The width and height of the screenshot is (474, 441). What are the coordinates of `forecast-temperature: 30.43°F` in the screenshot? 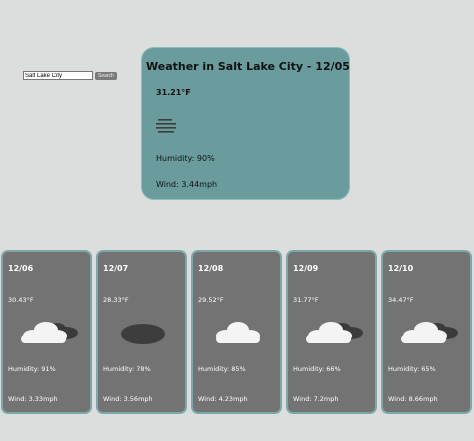 It's located at (21, 300).